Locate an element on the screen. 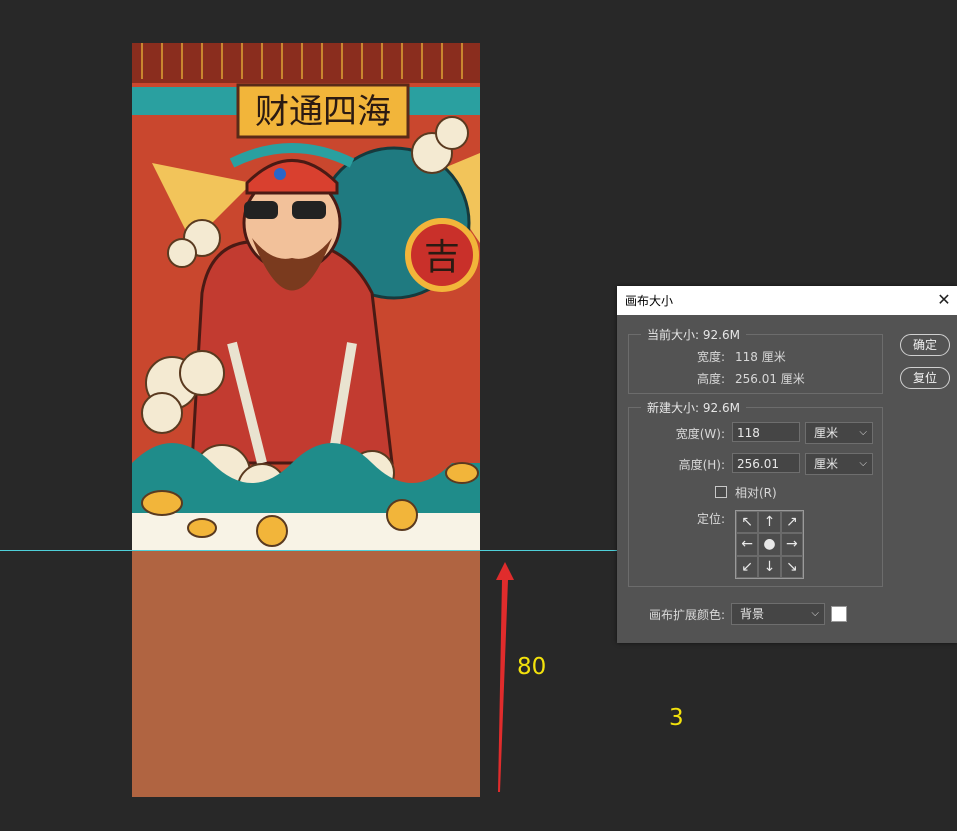  guide-line is located at coordinates (308, 550).